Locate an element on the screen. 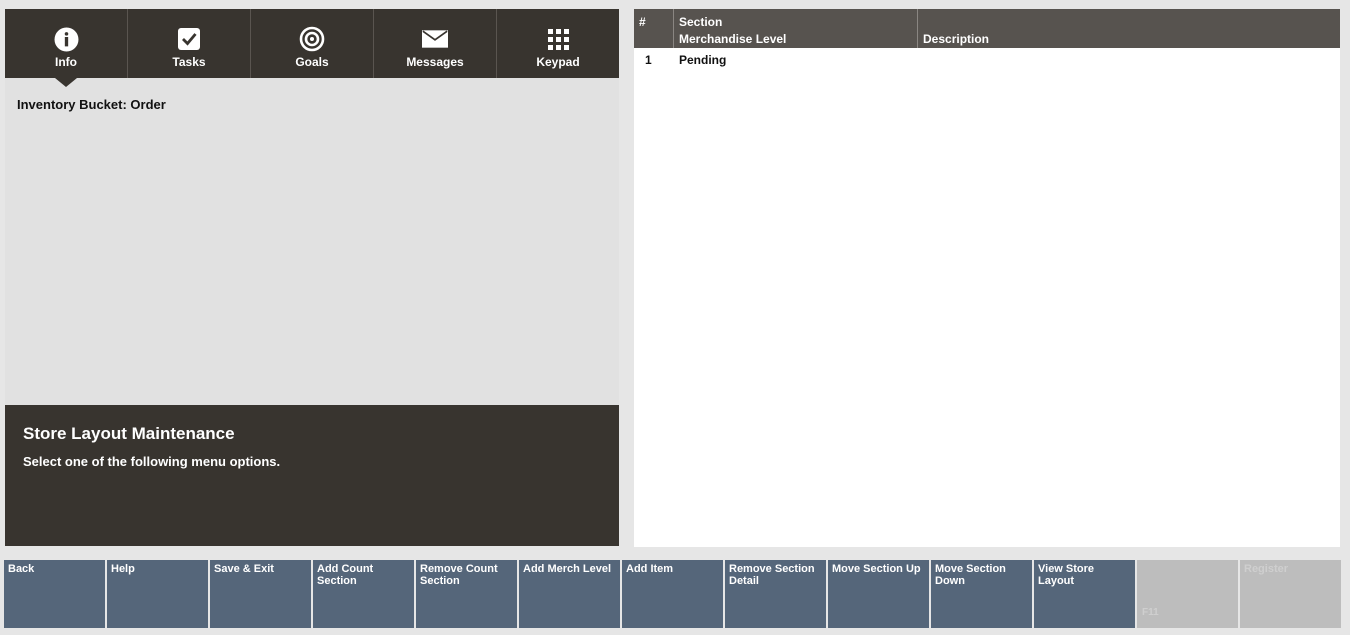 This screenshot has width=1350, height=635. add-item-button: Add Item is located at coordinates (672, 594).